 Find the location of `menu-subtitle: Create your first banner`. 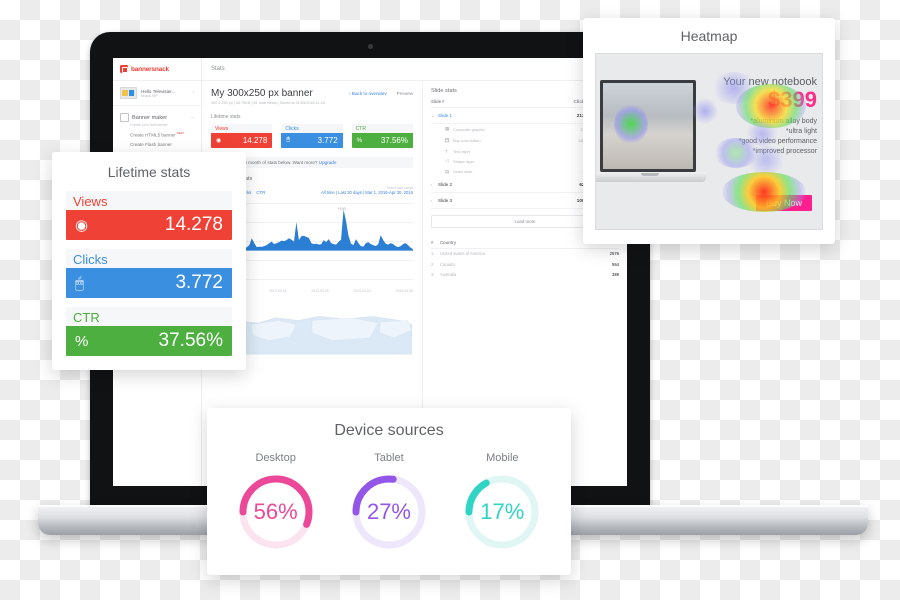

menu-subtitle: Create your first banner is located at coordinates (149, 125).